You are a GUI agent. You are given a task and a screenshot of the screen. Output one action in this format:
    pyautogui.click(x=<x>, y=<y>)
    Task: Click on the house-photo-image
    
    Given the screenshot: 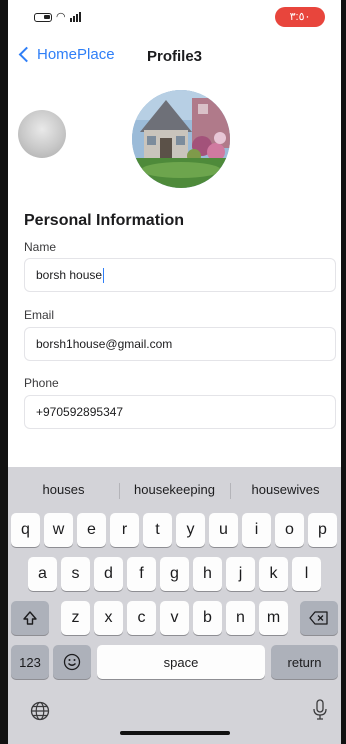 What is the action you would take?
    pyautogui.click(x=181, y=139)
    